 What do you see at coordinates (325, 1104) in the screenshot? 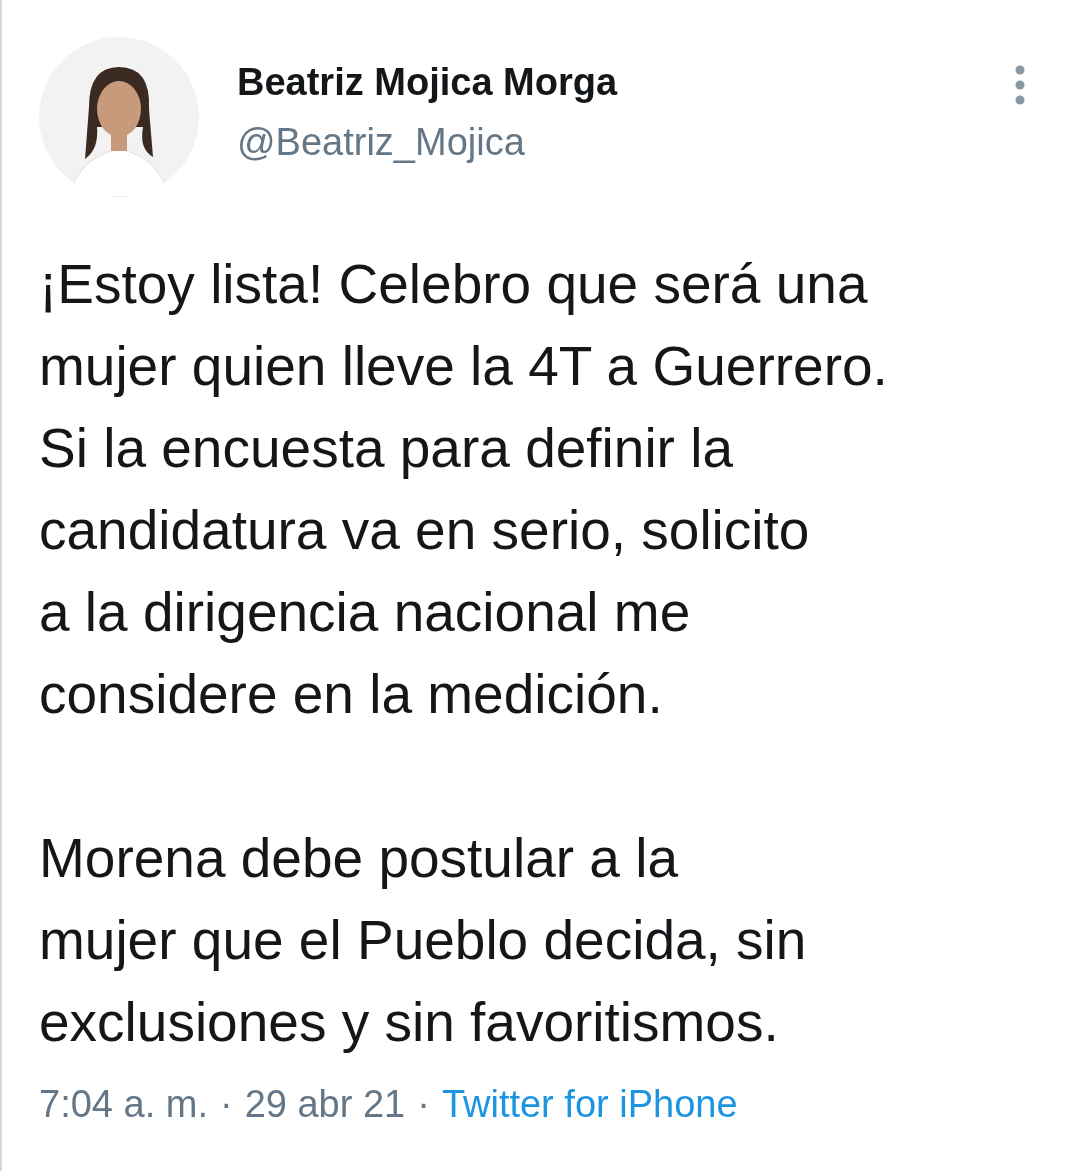
I see `tweet-date: 29 abr 21` at bounding box center [325, 1104].